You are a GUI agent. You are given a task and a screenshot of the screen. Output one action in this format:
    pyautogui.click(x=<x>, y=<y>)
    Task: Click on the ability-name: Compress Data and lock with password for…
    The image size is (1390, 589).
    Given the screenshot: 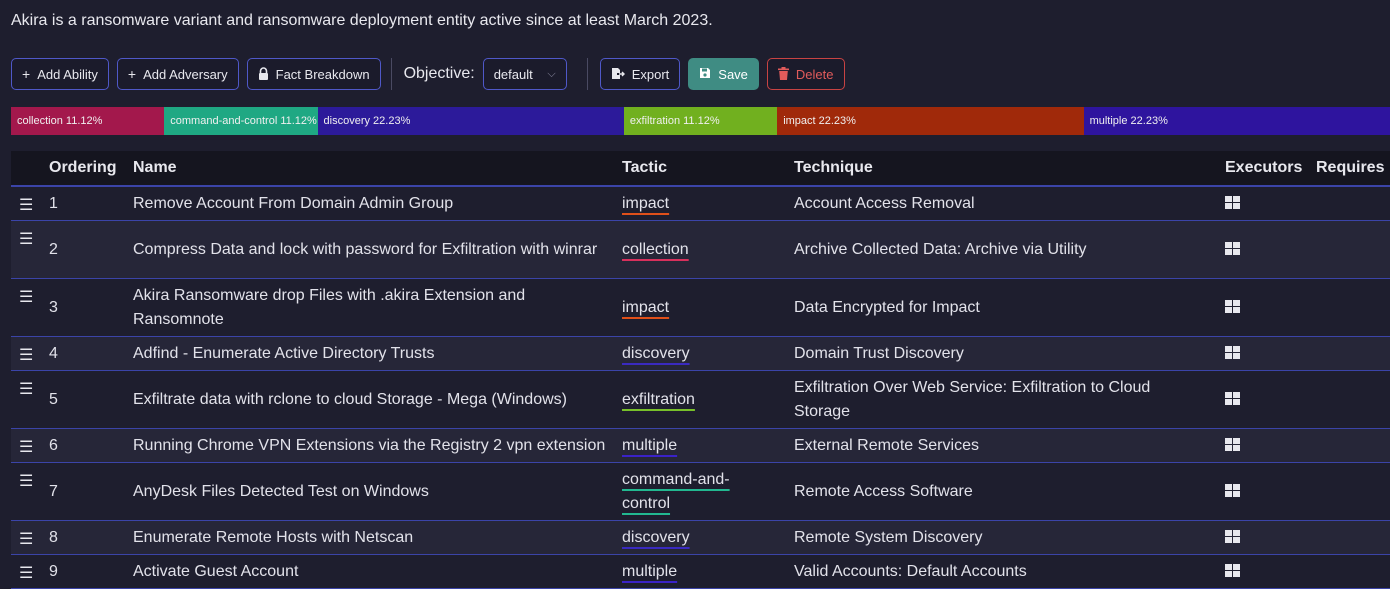 What is the action you would take?
    pyautogui.click(x=370, y=249)
    